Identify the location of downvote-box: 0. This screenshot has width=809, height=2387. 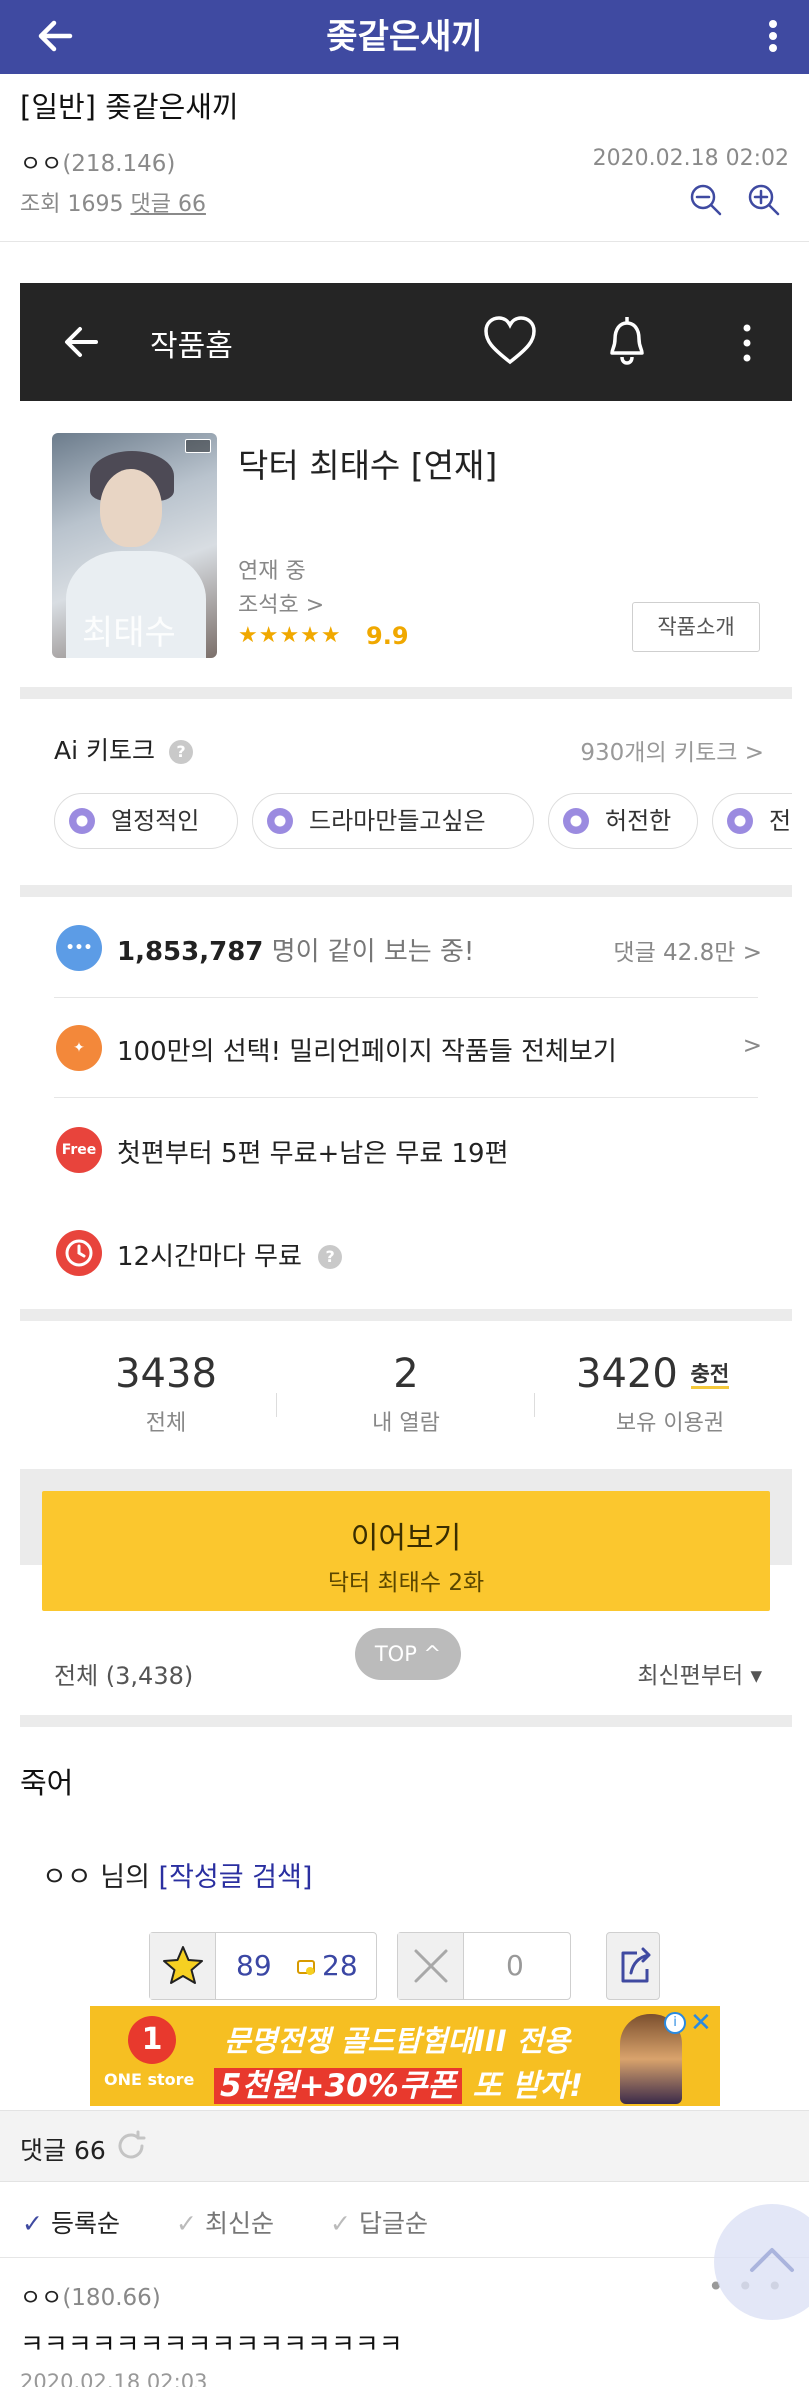
(484, 1966).